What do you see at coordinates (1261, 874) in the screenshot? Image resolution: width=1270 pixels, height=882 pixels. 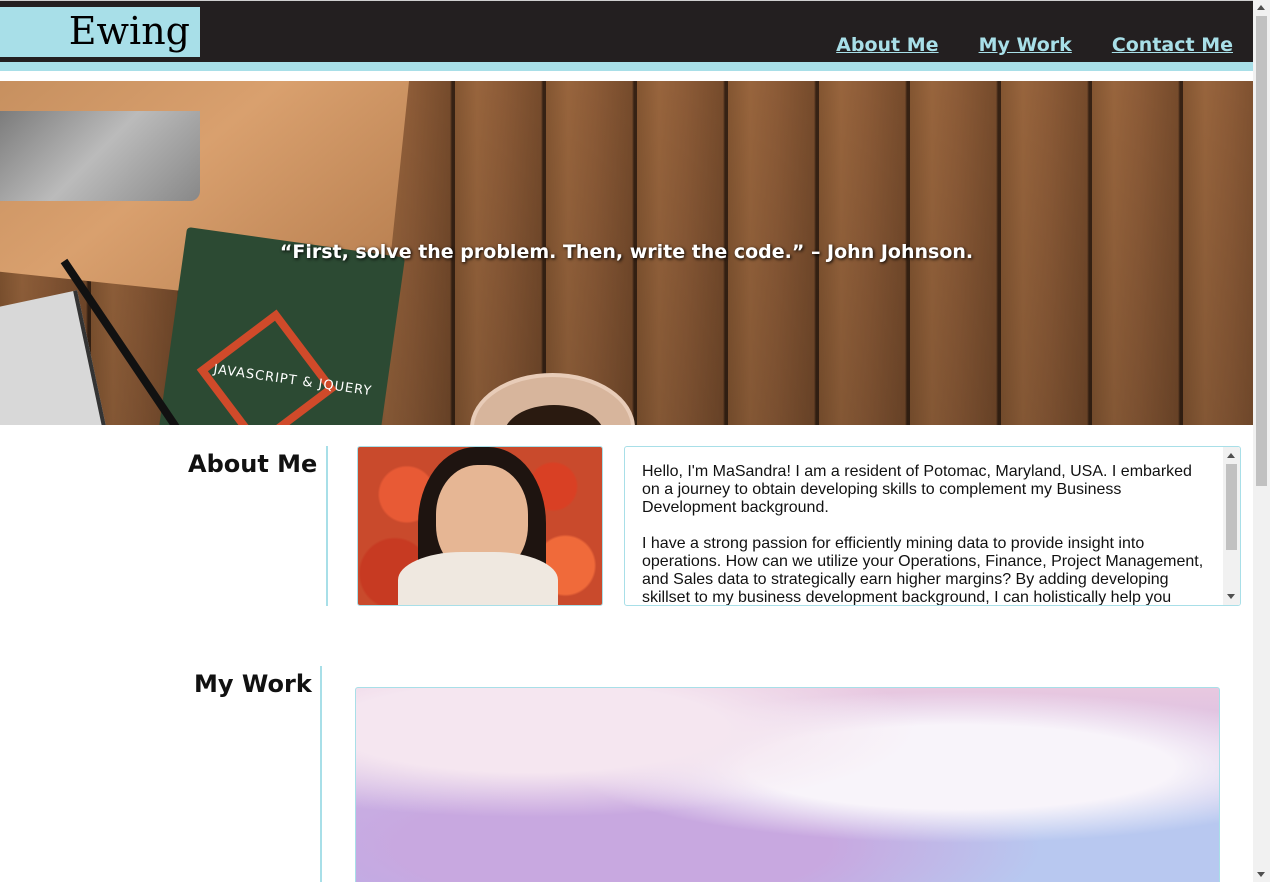 I see `page-scroll-down-arrow-icon` at bounding box center [1261, 874].